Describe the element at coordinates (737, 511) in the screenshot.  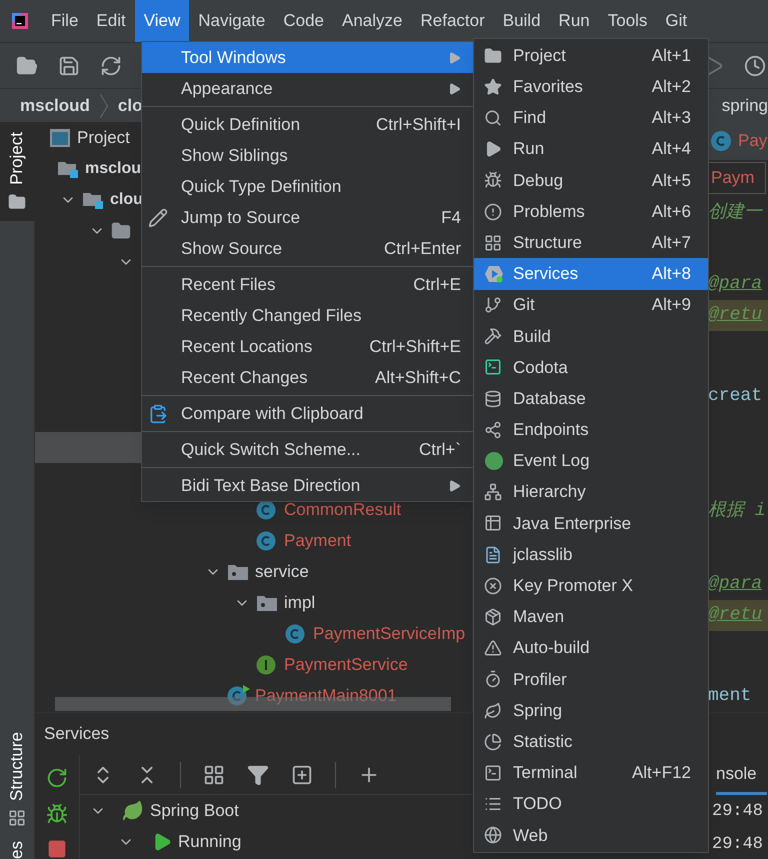
I see `code-text: 根据 i` at that location.